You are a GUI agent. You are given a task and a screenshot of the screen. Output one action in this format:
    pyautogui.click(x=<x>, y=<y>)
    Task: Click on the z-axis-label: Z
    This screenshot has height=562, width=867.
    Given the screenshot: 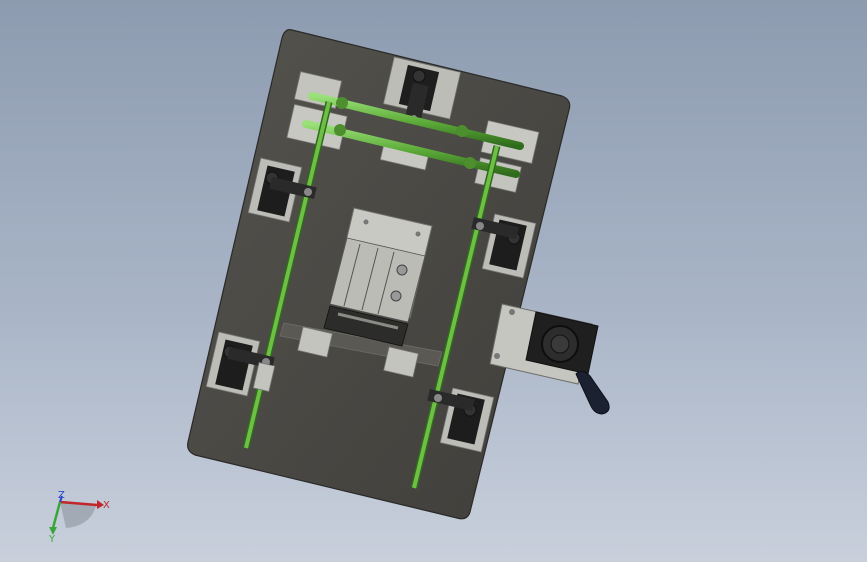 What is the action you would take?
    pyautogui.click(x=61, y=495)
    